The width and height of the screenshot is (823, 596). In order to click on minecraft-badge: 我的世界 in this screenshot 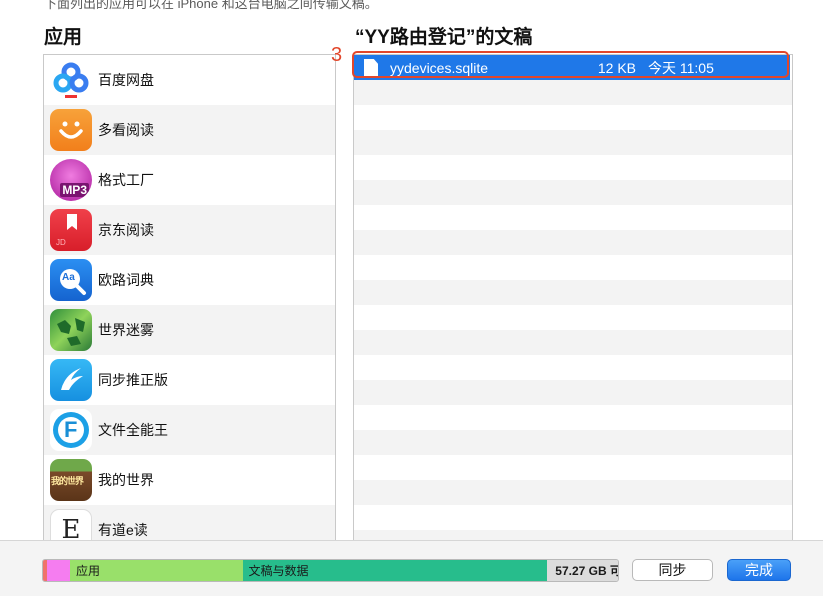, I will do `click(67, 481)`.